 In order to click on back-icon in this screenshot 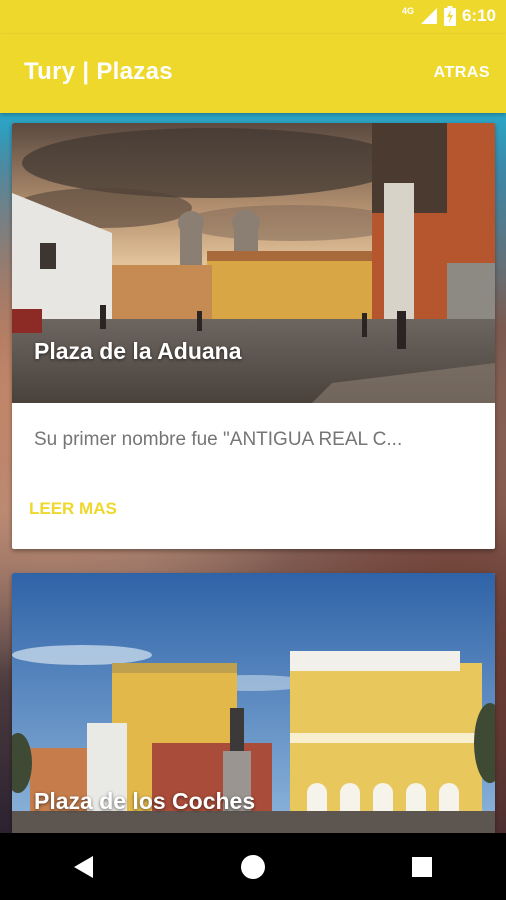, I will do `click(84, 866)`.